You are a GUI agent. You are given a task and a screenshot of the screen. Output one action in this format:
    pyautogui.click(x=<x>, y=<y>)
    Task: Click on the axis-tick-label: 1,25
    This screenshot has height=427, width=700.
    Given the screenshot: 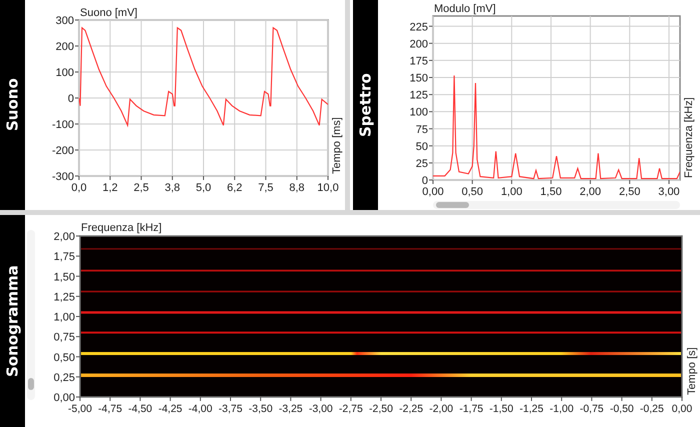 What is the action you would take?
    pyautogui.click(x=64, y=297)
    